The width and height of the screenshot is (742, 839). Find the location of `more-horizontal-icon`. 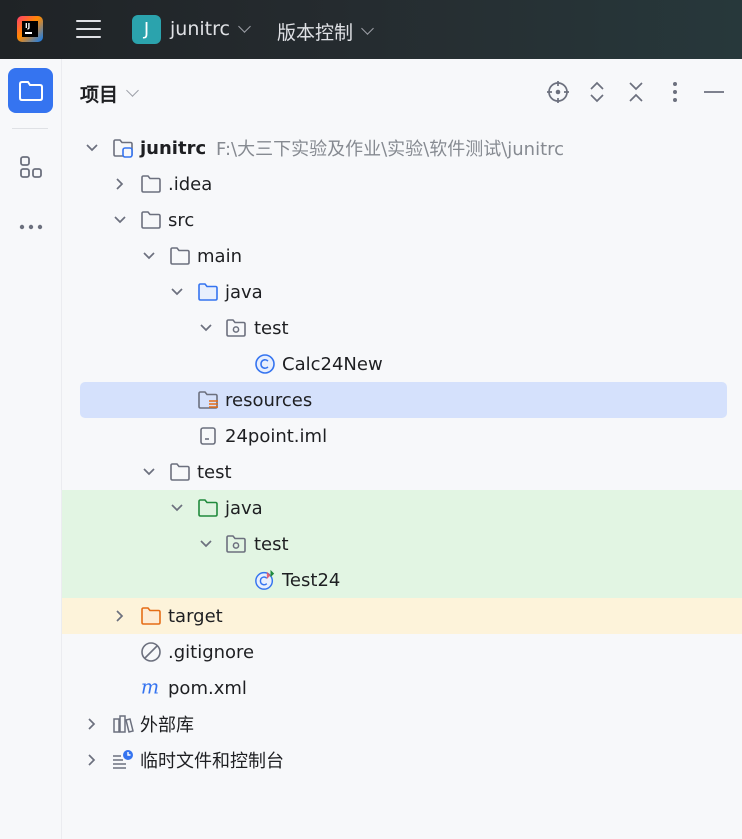

more-horizontal-icon is located at coordinates (30, 226).